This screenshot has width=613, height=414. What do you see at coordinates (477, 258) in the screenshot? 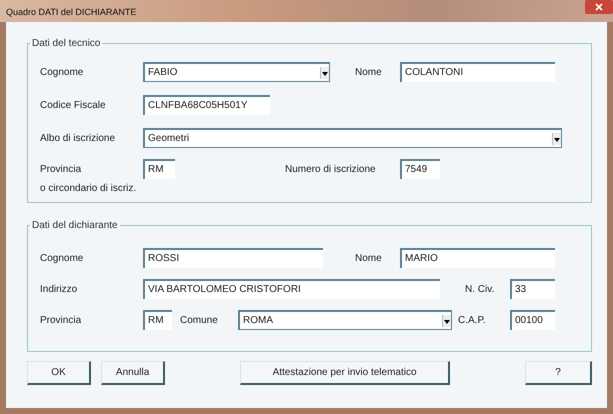
I see `input-field: MARIO` at bounding box center [477, 258].